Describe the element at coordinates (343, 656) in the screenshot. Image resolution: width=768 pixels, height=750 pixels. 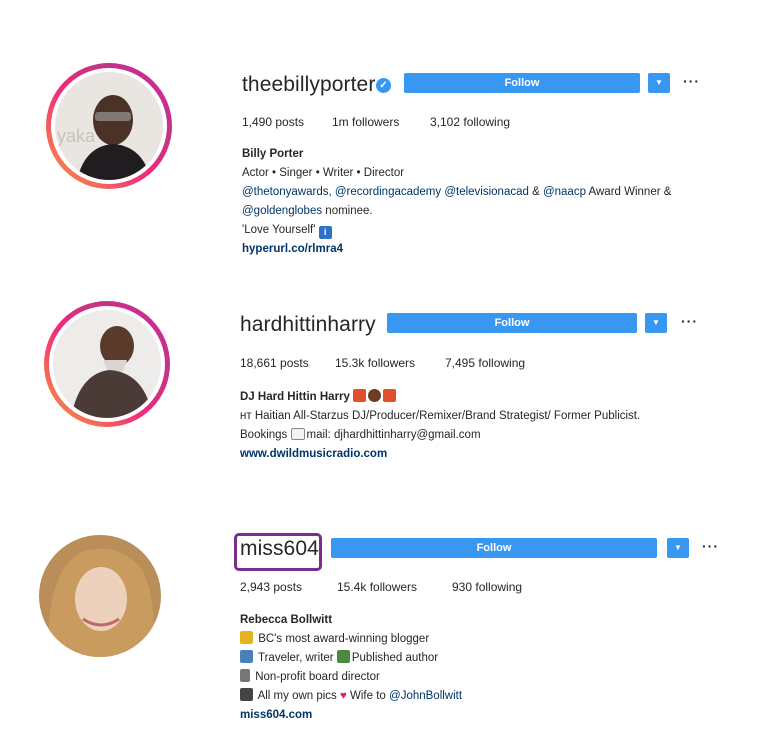
I see `book-emoji-icon` at that location.